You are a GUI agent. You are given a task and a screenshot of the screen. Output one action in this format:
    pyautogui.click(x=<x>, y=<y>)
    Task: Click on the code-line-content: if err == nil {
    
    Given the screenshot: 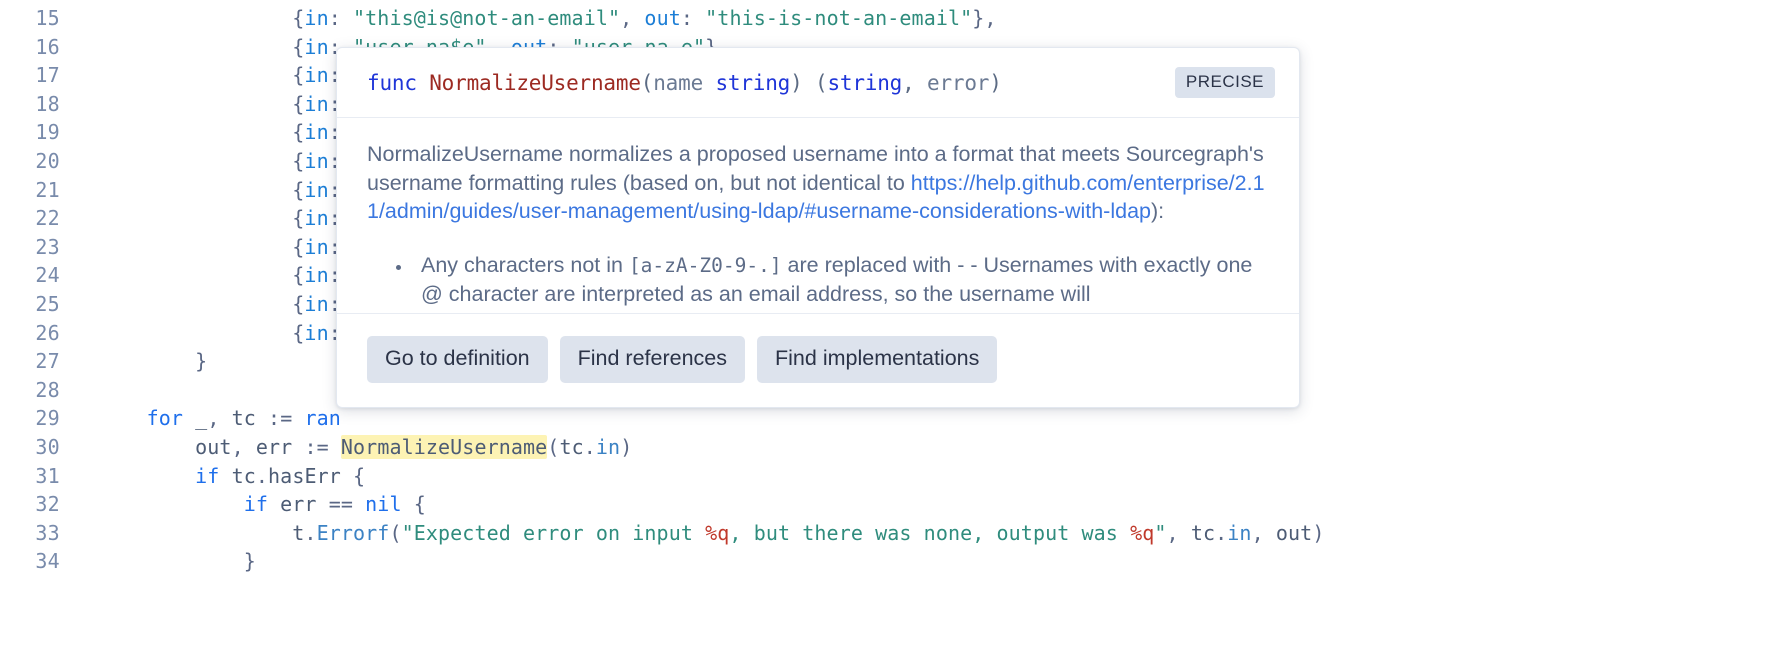 What is the action you would take?
    pyautogui.click(x=249, y=504)
    